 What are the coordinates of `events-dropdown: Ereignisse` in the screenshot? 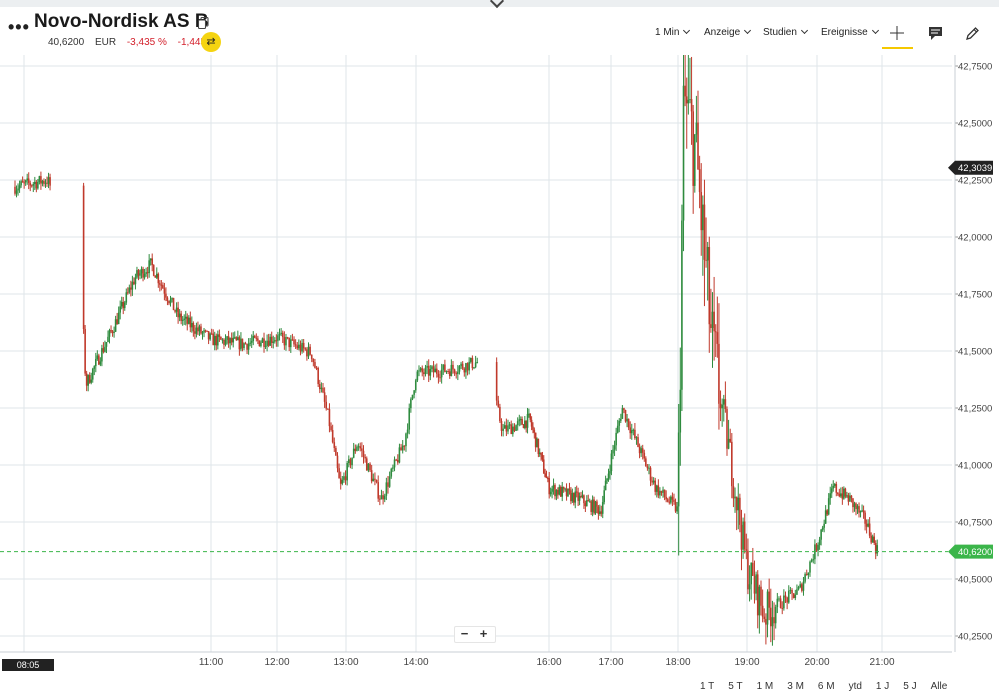 It's located at (850, 32).